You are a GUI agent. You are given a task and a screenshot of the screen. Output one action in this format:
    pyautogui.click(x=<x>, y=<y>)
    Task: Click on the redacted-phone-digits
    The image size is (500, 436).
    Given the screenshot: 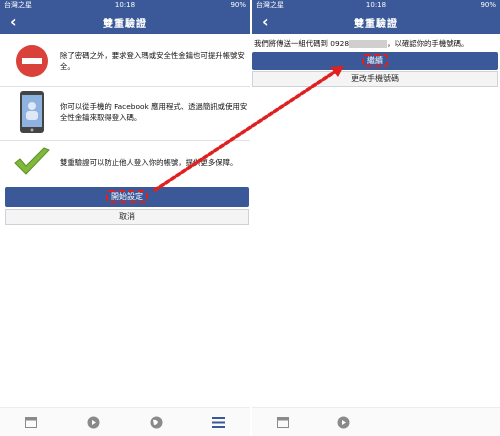 What is the action you would take?
    pyautogui.click(x=368, y=44)
    